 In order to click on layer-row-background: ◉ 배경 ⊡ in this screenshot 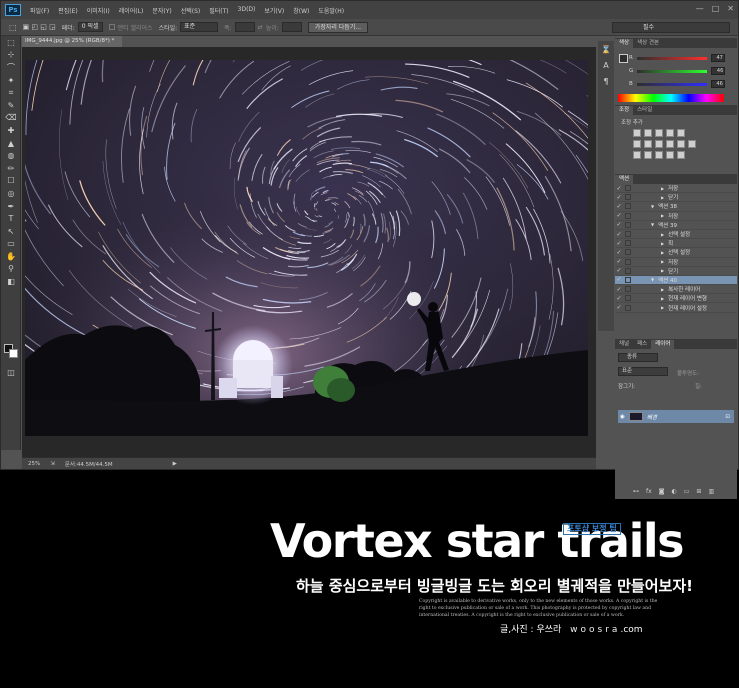, I will do `click(676, 416)`.